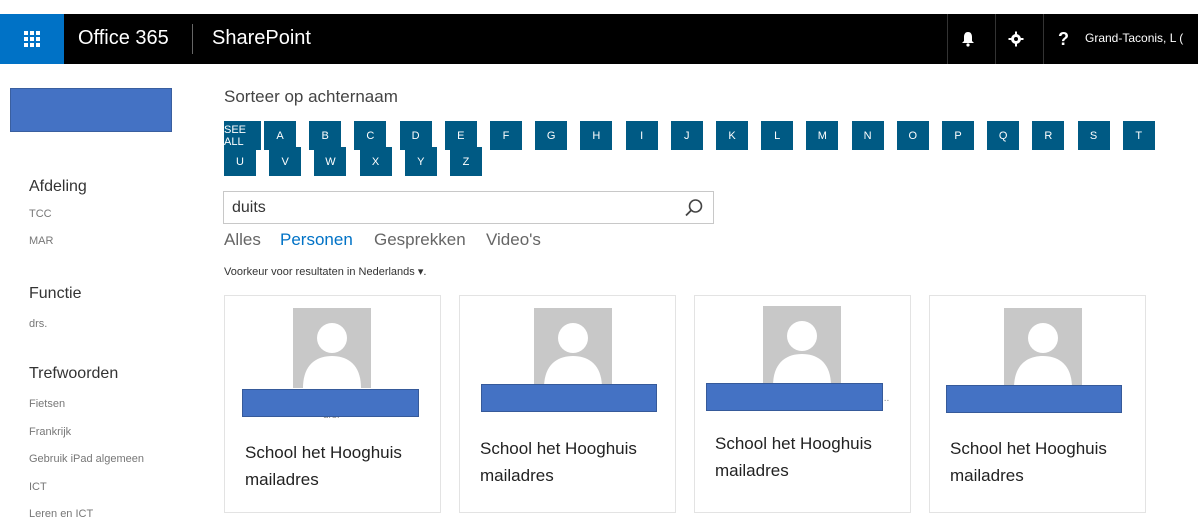 The width and height of the screenshot is (1198, 520). I want to click on letter-y: Y, so click(420, 161).